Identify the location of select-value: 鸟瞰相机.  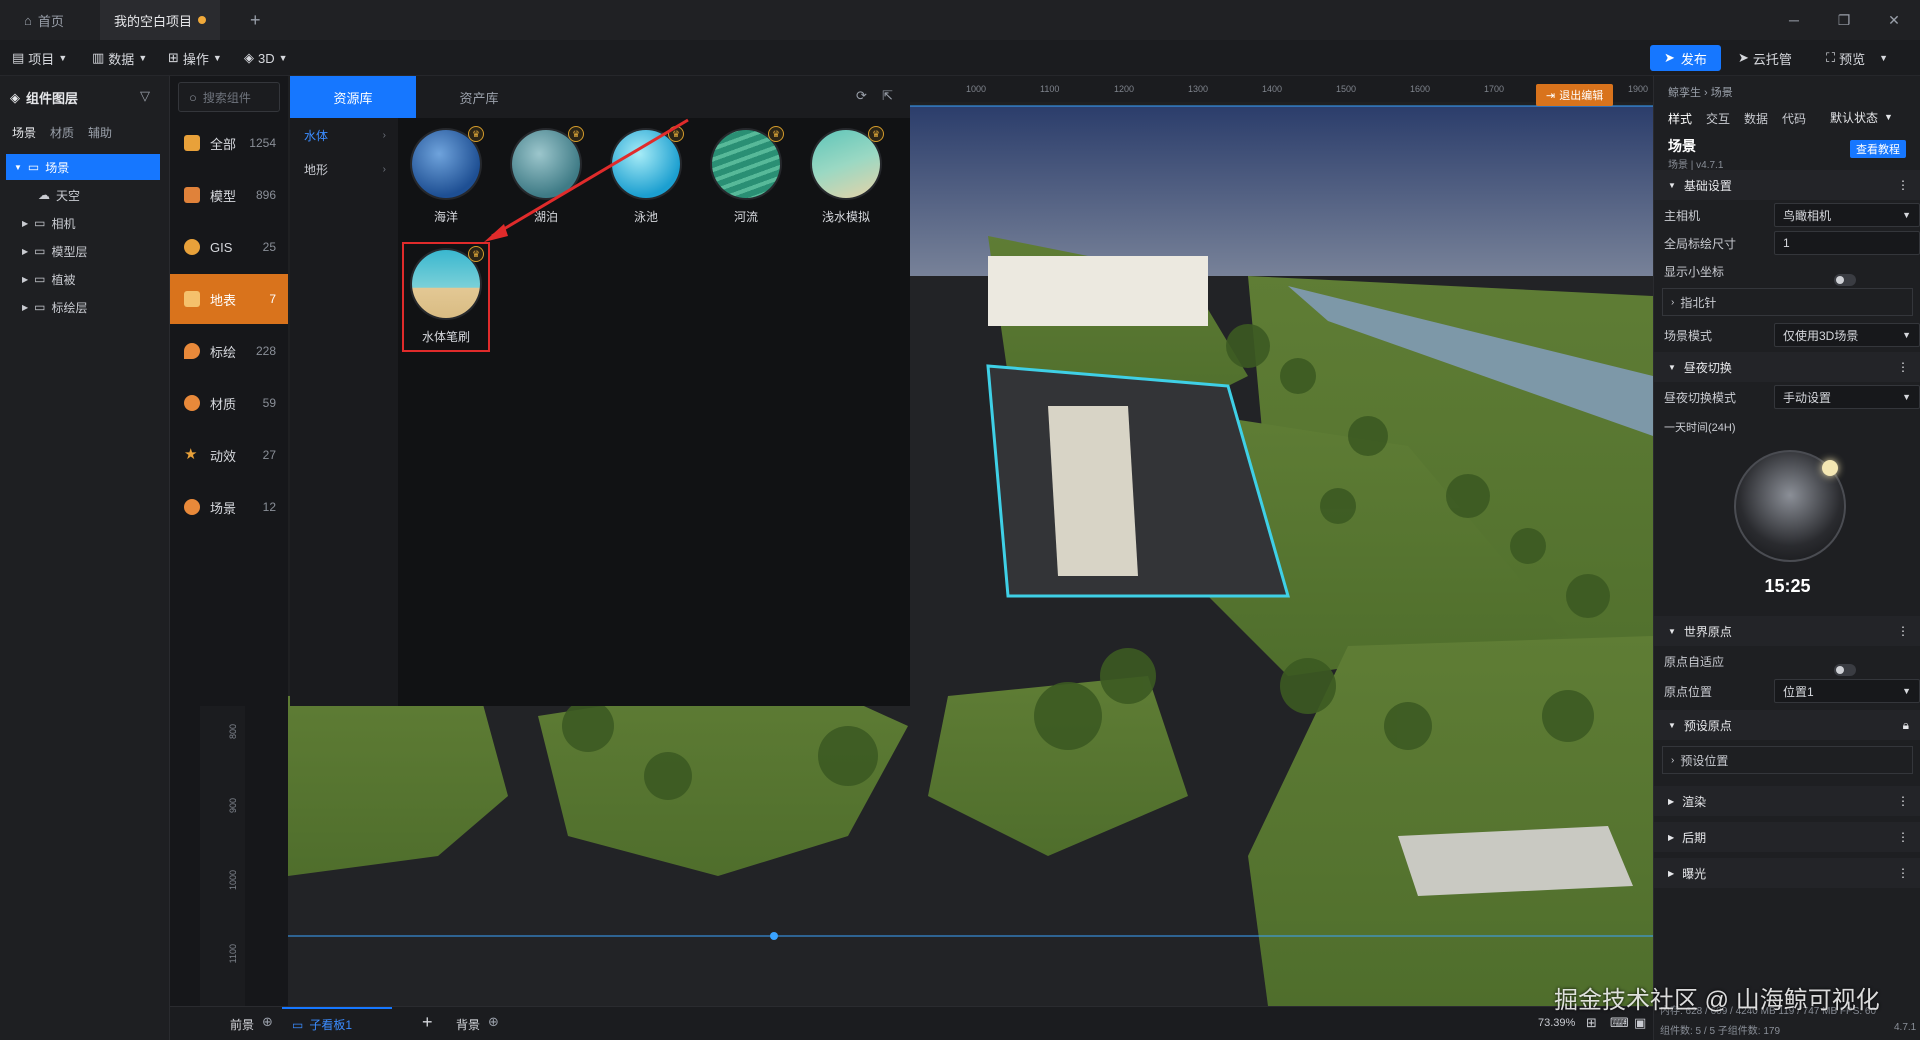
(1807, 215).